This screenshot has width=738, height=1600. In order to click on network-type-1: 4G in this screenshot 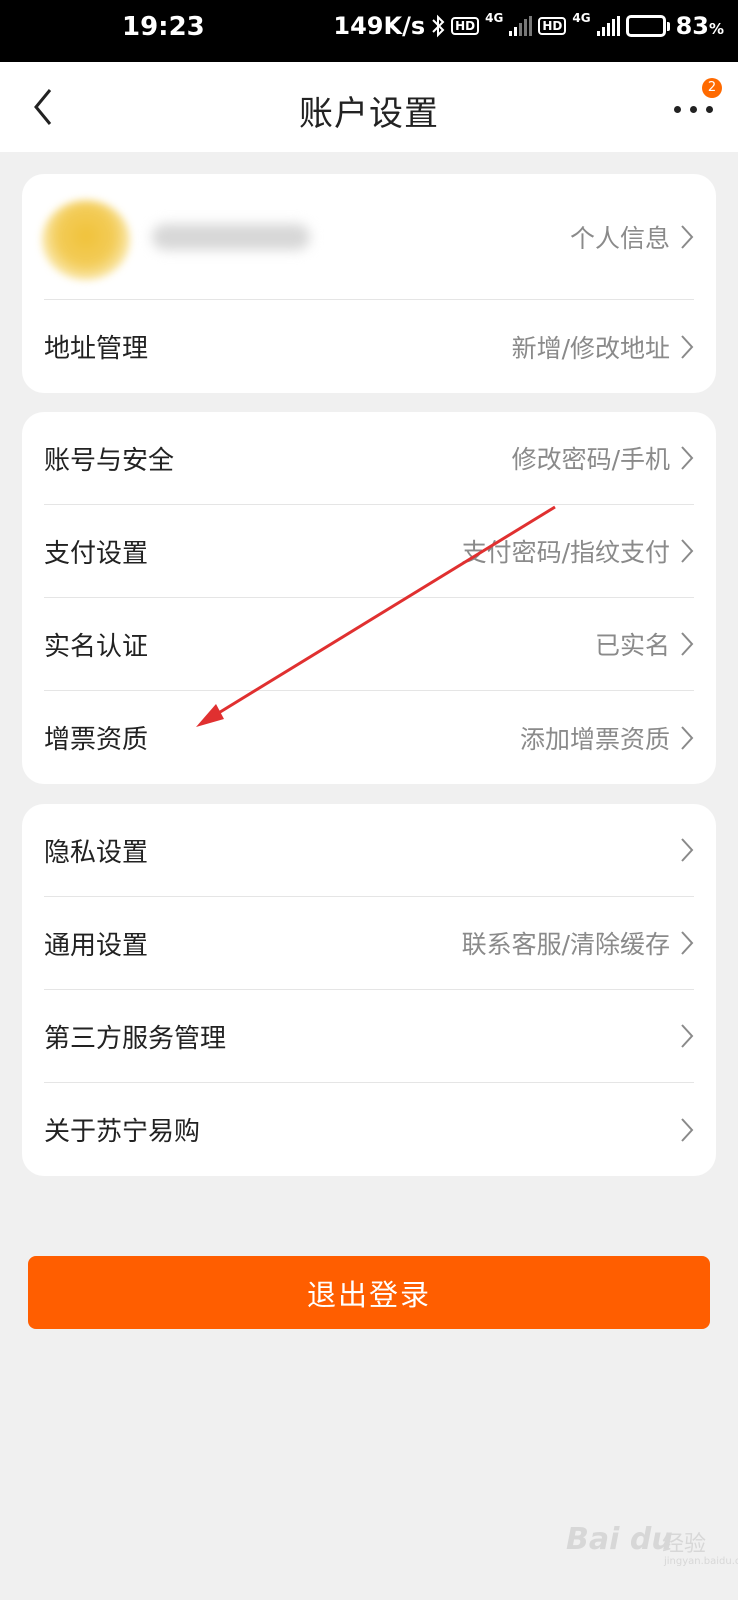, I will do `click(494, 18)`.